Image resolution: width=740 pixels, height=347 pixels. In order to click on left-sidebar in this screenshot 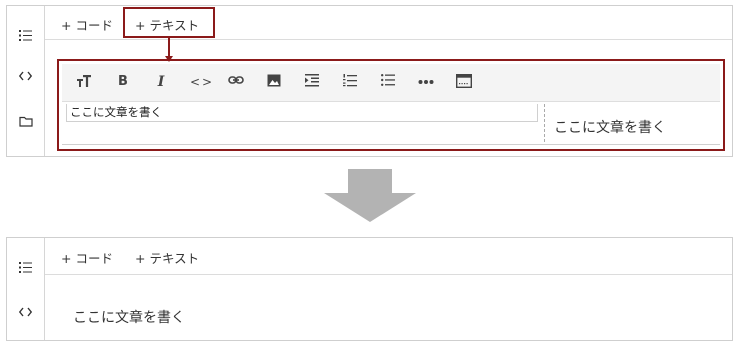, I will do `click(26, 81)`.